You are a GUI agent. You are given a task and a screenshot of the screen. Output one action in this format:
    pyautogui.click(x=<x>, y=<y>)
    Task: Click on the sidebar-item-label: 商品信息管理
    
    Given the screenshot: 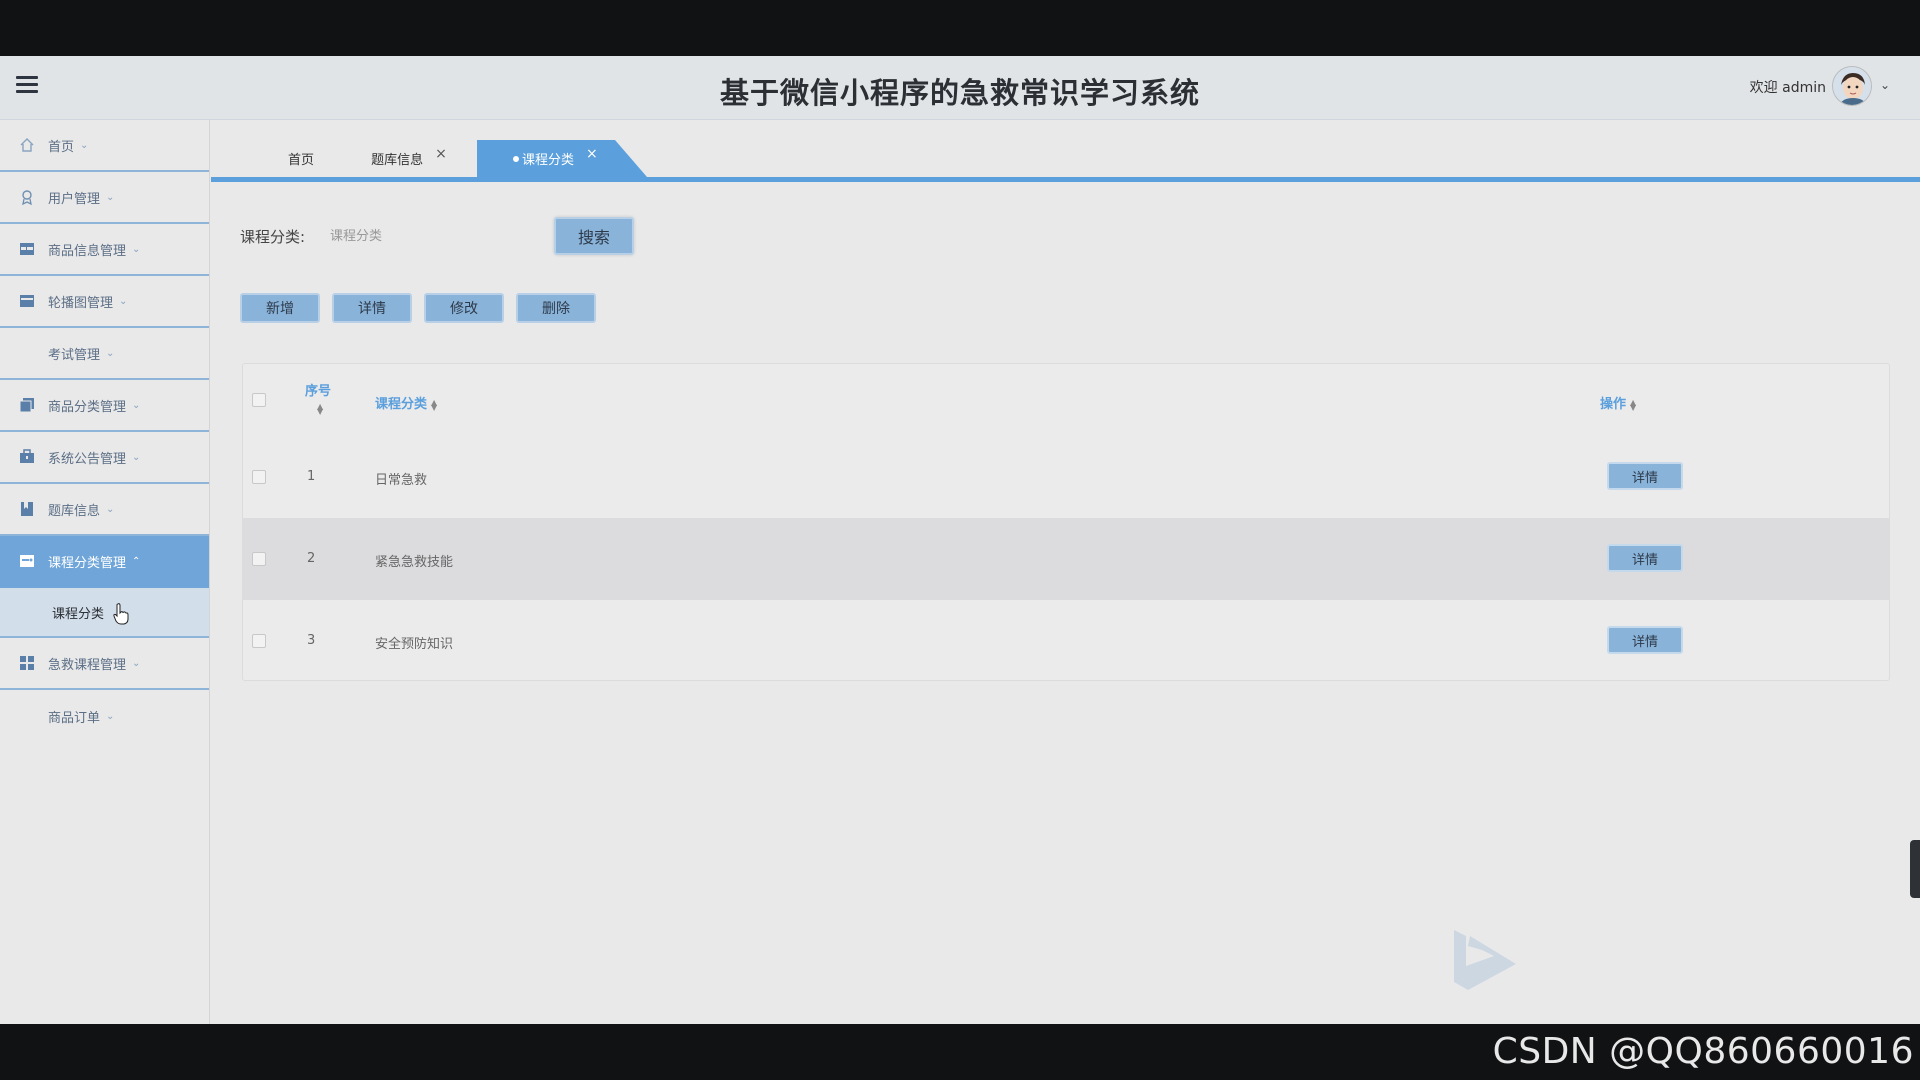 What is the action you would take?
    pyautogui.click(x=87, y=251)
    